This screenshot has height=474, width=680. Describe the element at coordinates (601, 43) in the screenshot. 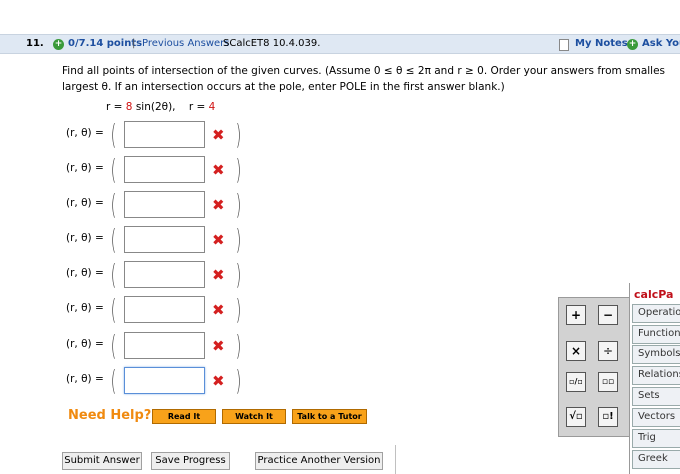

I see `my-notes-link: My Notes` at that location.